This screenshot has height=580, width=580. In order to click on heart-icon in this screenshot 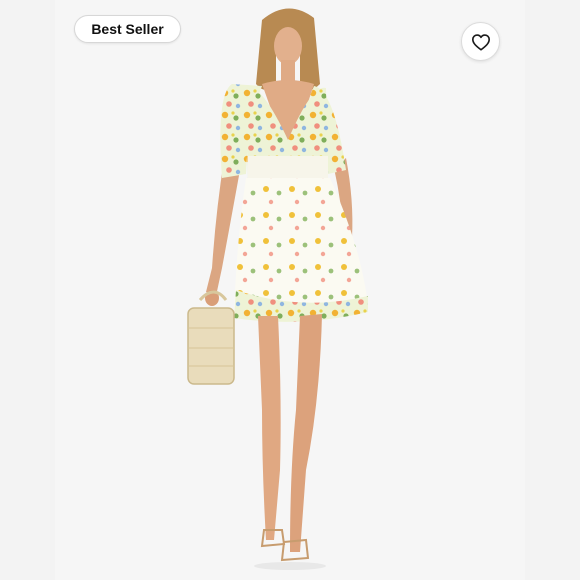, I will do `click(480, 42)`.